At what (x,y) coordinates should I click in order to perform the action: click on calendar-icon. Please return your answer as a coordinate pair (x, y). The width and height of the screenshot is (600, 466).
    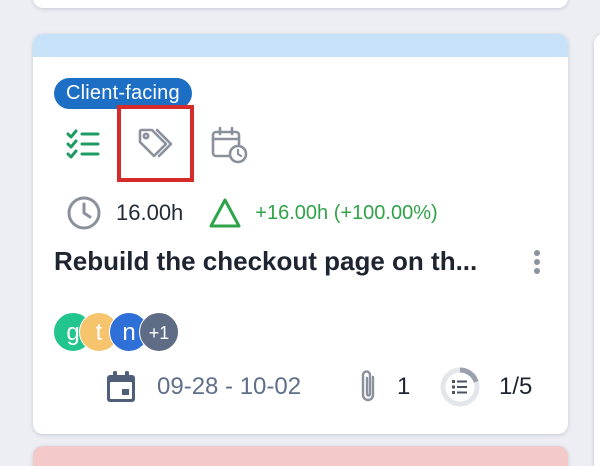
    Looking at the image, I should click on (121, 387).